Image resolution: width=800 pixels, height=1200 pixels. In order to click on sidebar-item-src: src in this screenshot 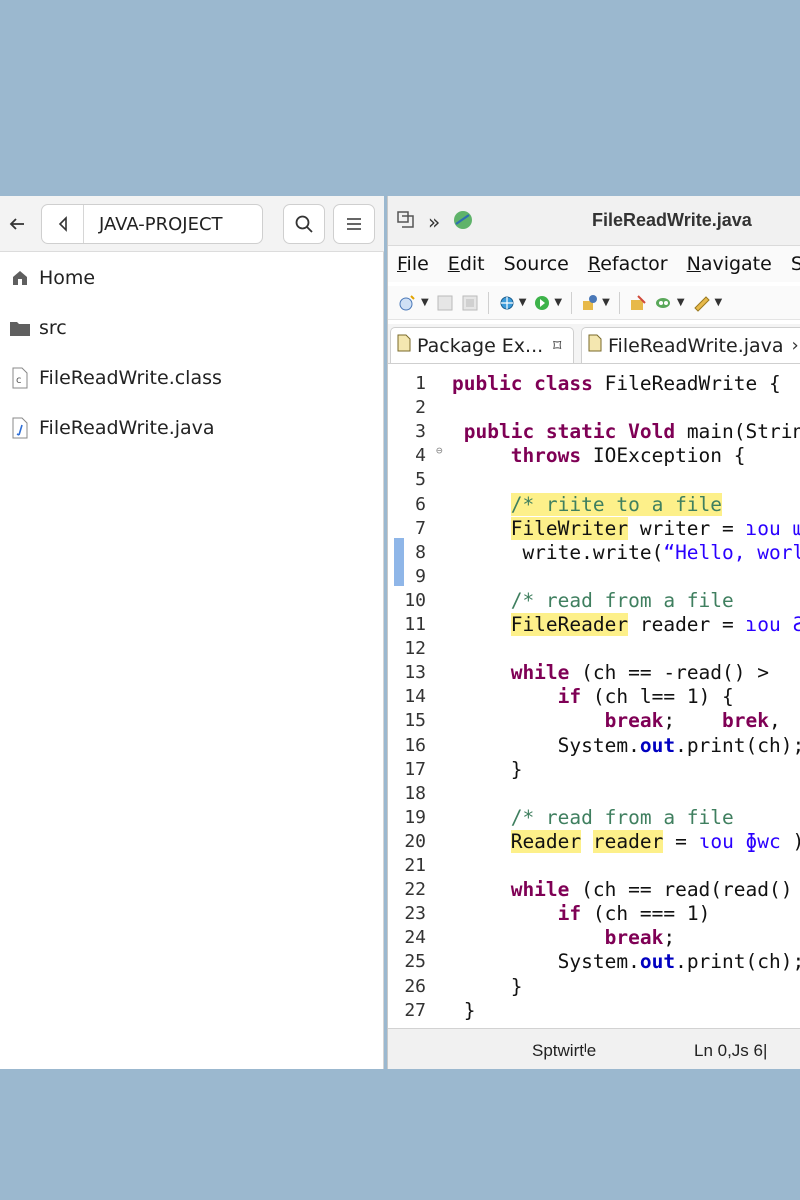, I will do `click(38, 328)`.